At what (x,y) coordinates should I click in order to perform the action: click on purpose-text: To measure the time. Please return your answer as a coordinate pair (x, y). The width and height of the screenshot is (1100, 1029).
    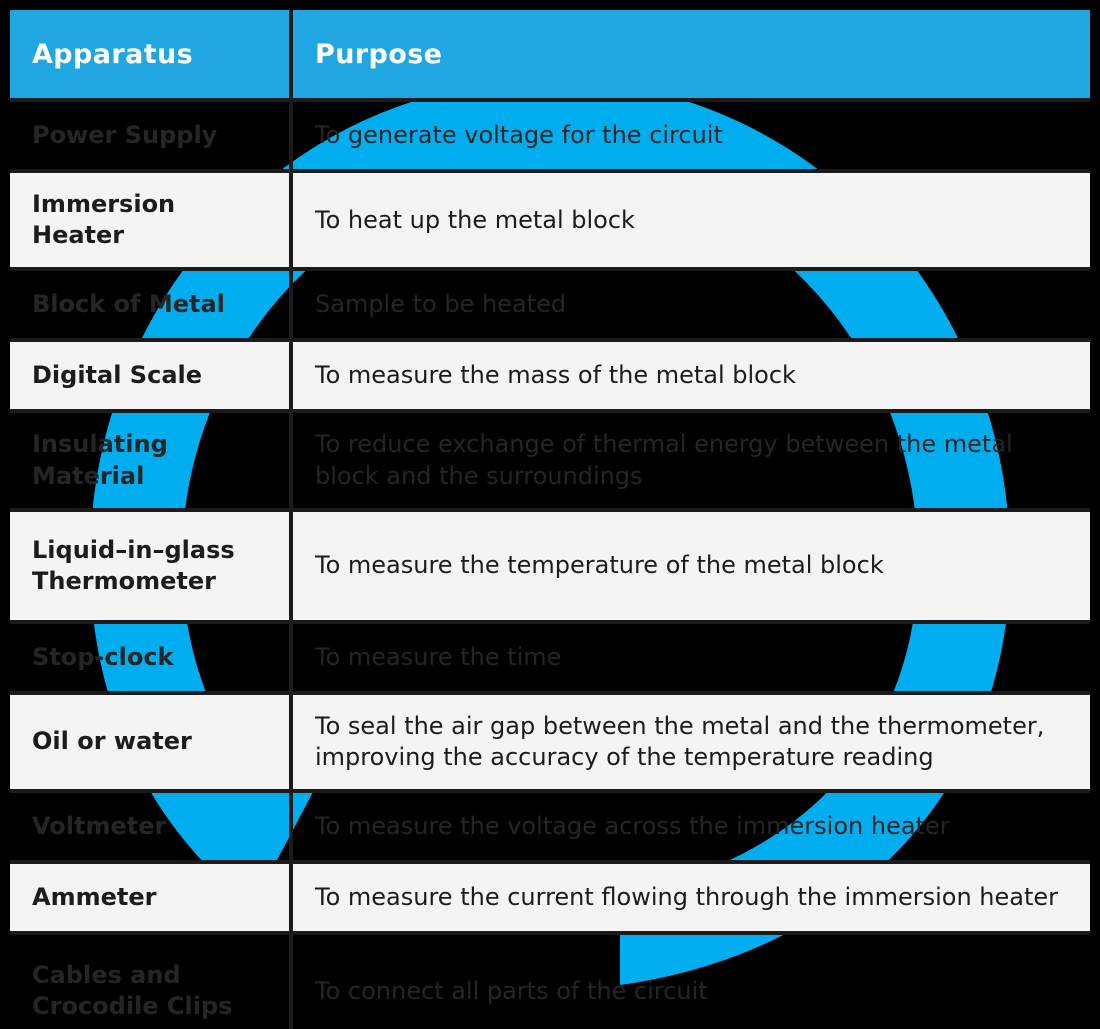
    Looking at the image, I should click on (438, 656).